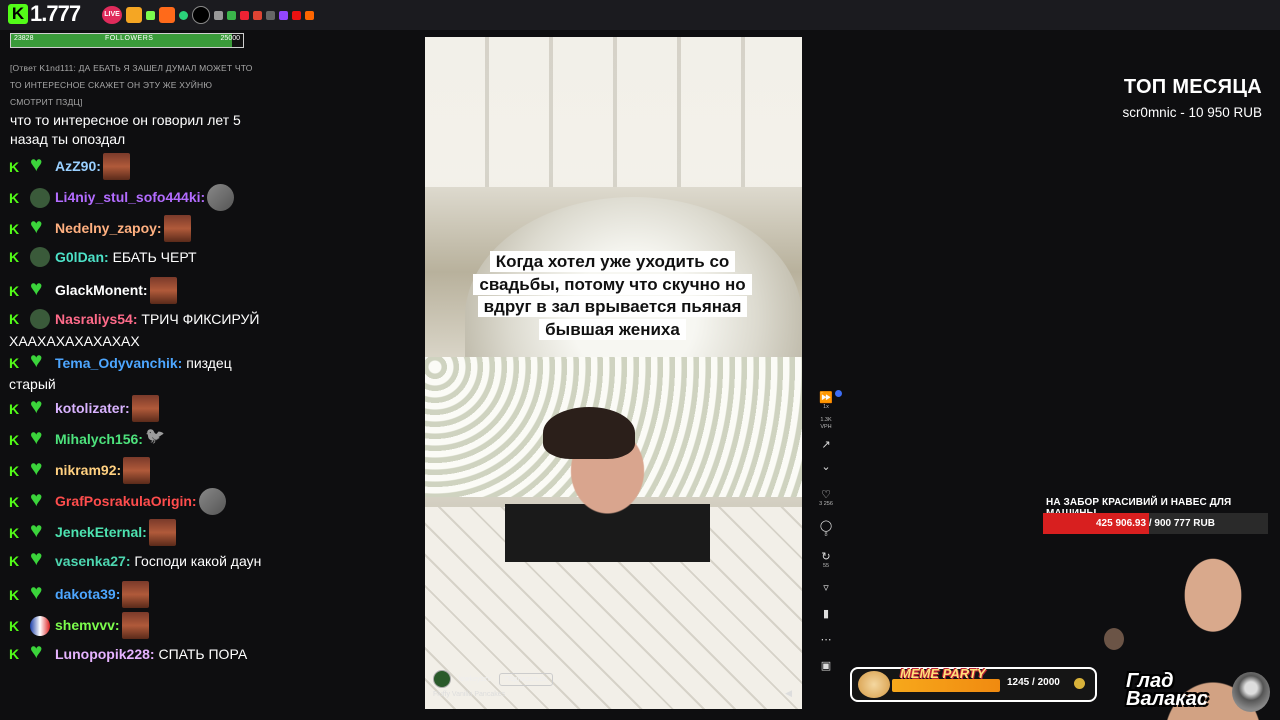  I want to click on top-month-panel: ТОП МЕСЯЦА scr0mnic - 10 950 RUB, so click(1192, 98).